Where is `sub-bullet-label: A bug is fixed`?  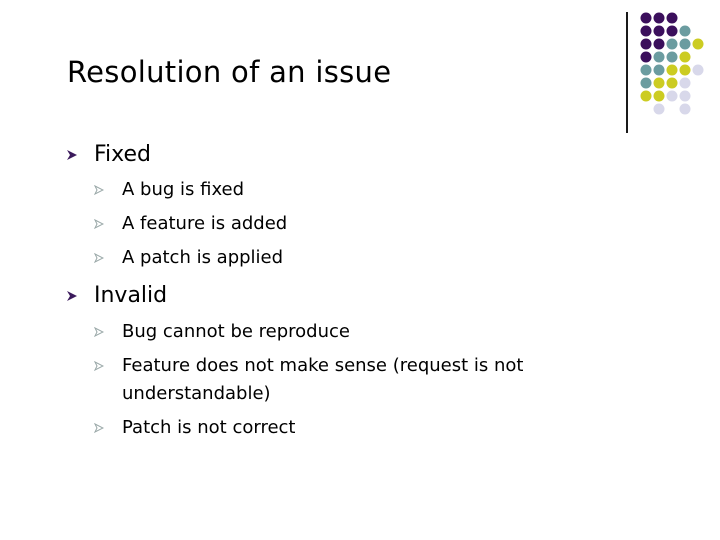
sub-bullet-label: A bug is fixed is located at coordinates (183, 189).